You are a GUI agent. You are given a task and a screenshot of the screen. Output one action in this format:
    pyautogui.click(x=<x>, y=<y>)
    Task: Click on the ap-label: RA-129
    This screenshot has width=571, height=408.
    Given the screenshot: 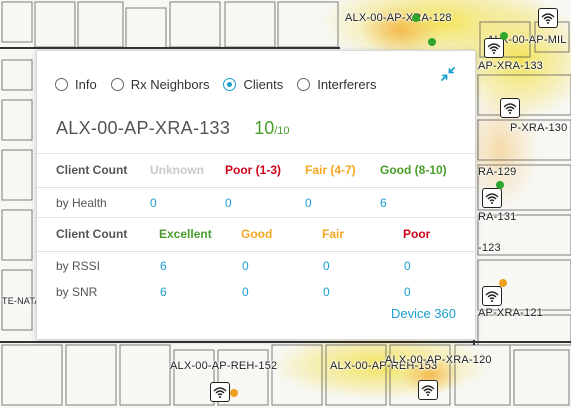 What is the action you would take?
    pyautogui.click(x=497, y=172)
    